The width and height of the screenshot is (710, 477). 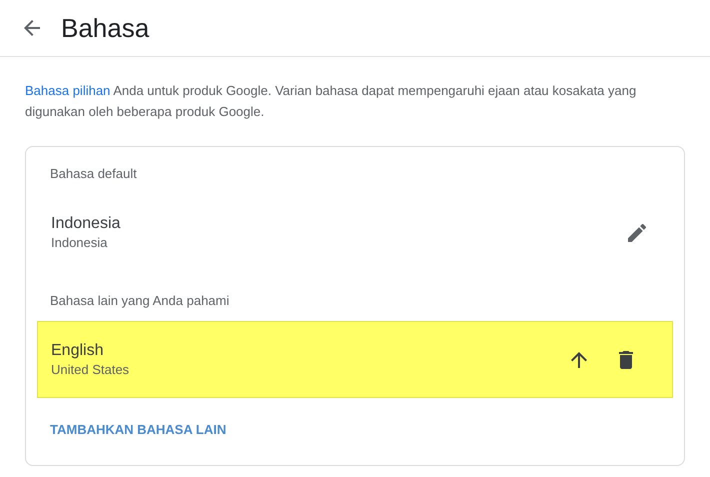 What do you see at coordinates (93, 174) in the screenshot?
I see `section-label: Bahasa default` at bounding box center [93, 174].